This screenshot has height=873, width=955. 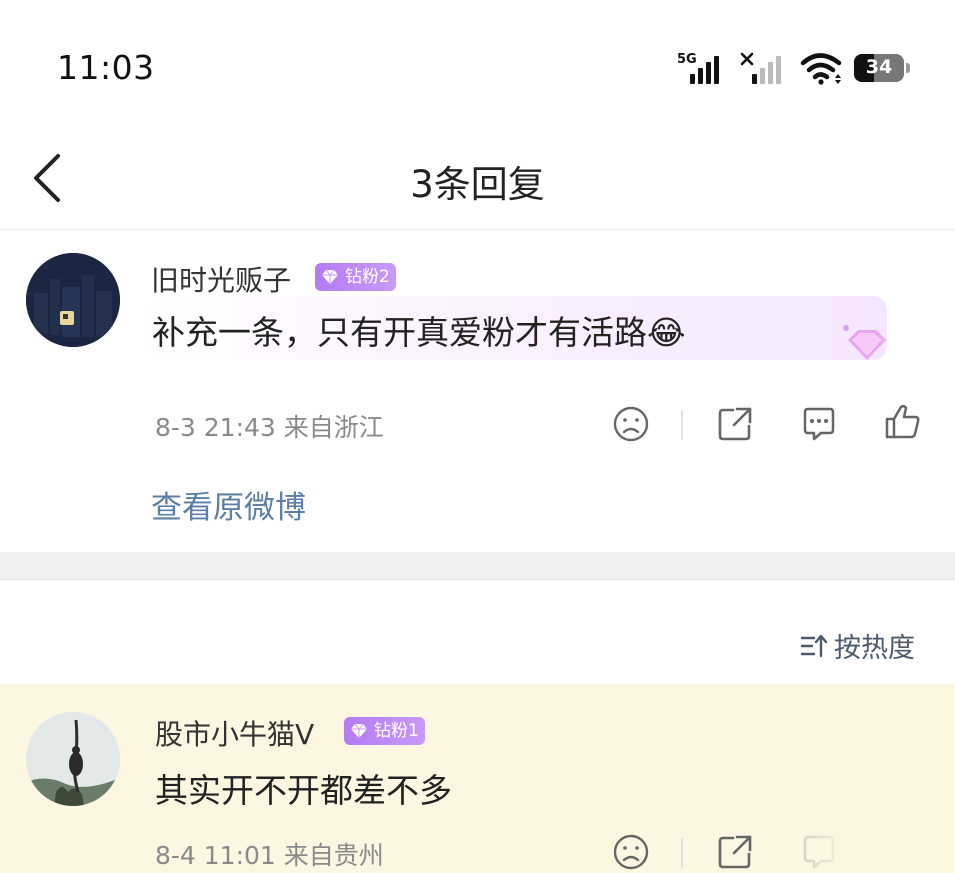 I want to click on diamond-decoration-icon, so click(x=864, y=342).